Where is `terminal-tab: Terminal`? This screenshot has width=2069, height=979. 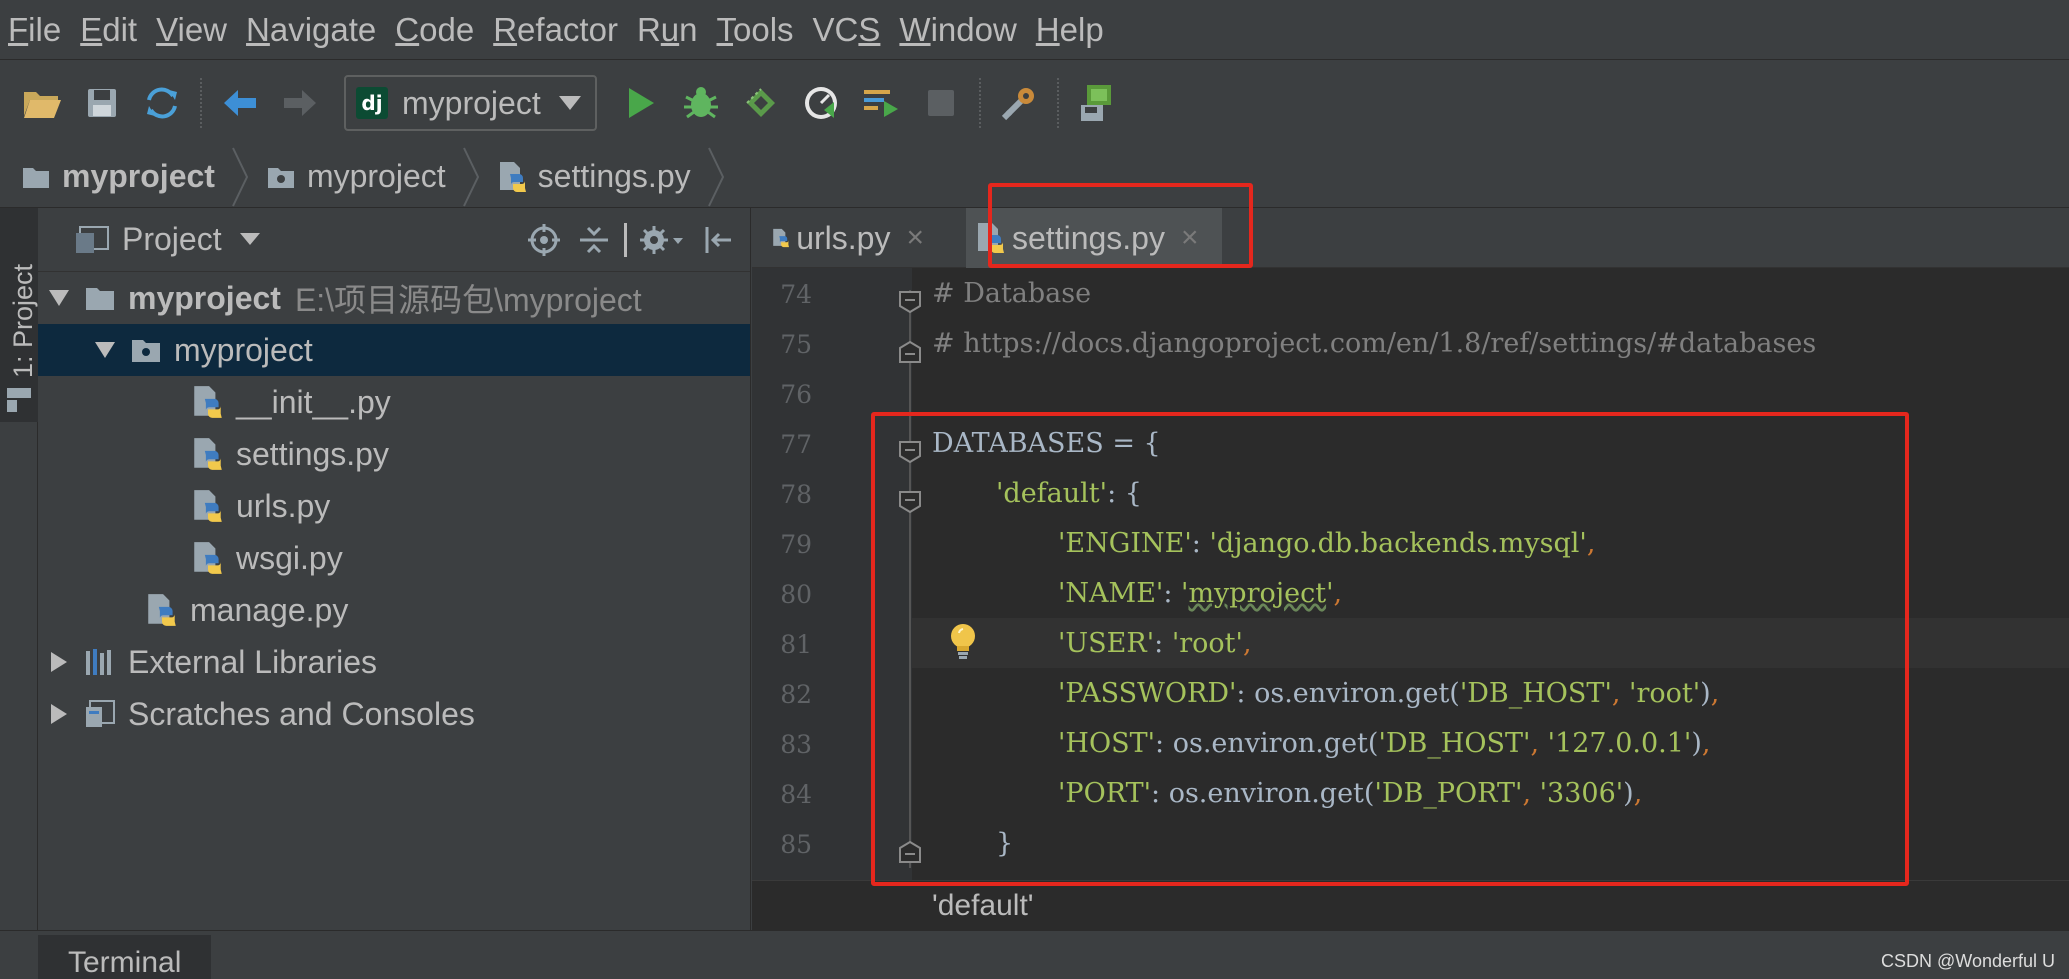 terminal-tab: Terminal is located at coordinates (125, 957).